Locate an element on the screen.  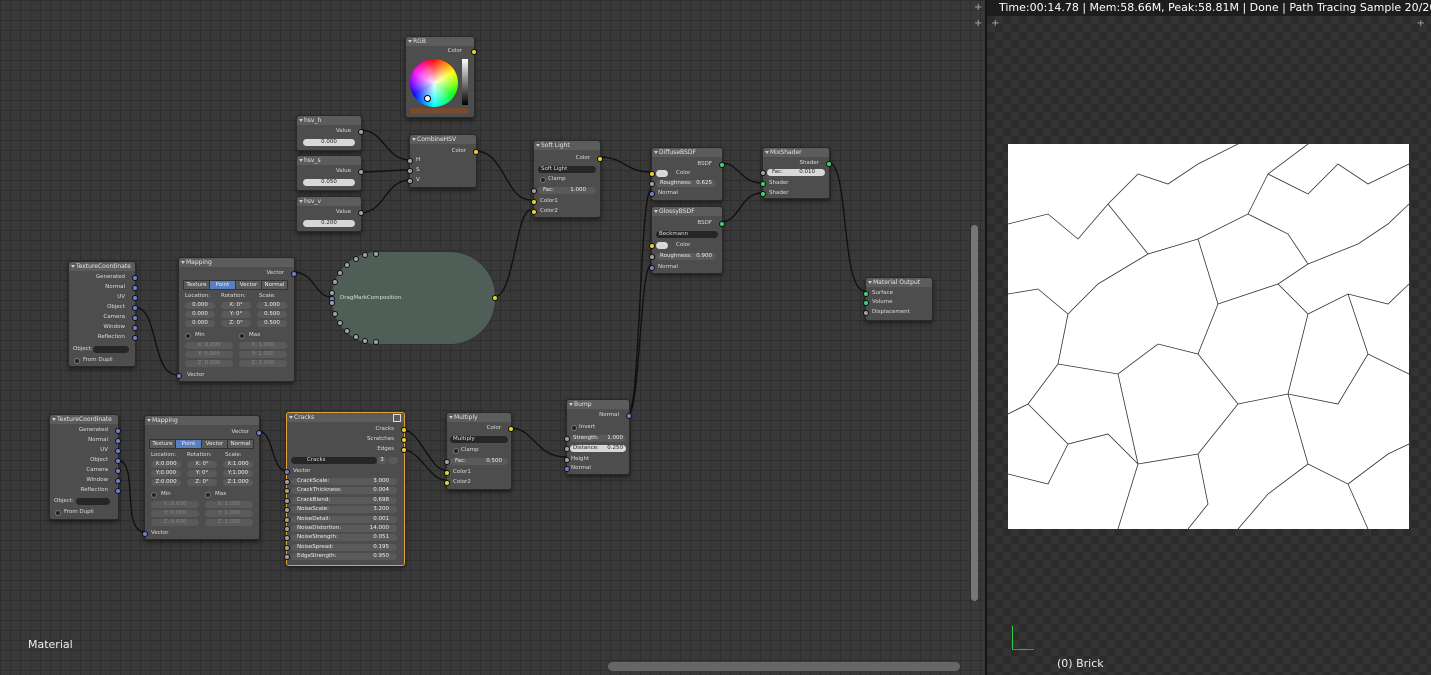
tab-normal: Normal is located at coordinates (274, 285).